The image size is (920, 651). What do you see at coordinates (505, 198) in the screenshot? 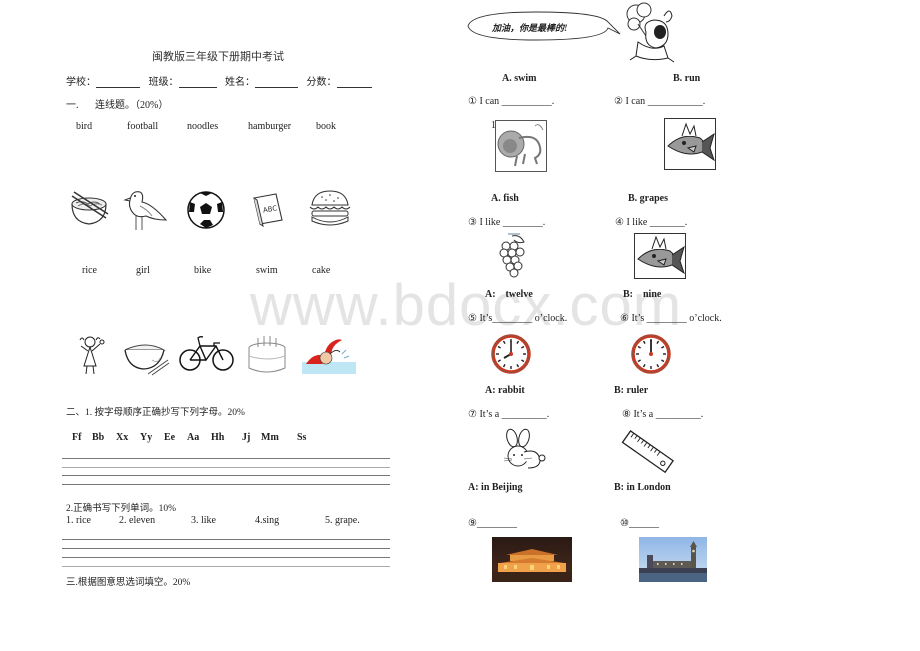
I see `q34-option-a: A. fish` at bounding box center [505, 198].